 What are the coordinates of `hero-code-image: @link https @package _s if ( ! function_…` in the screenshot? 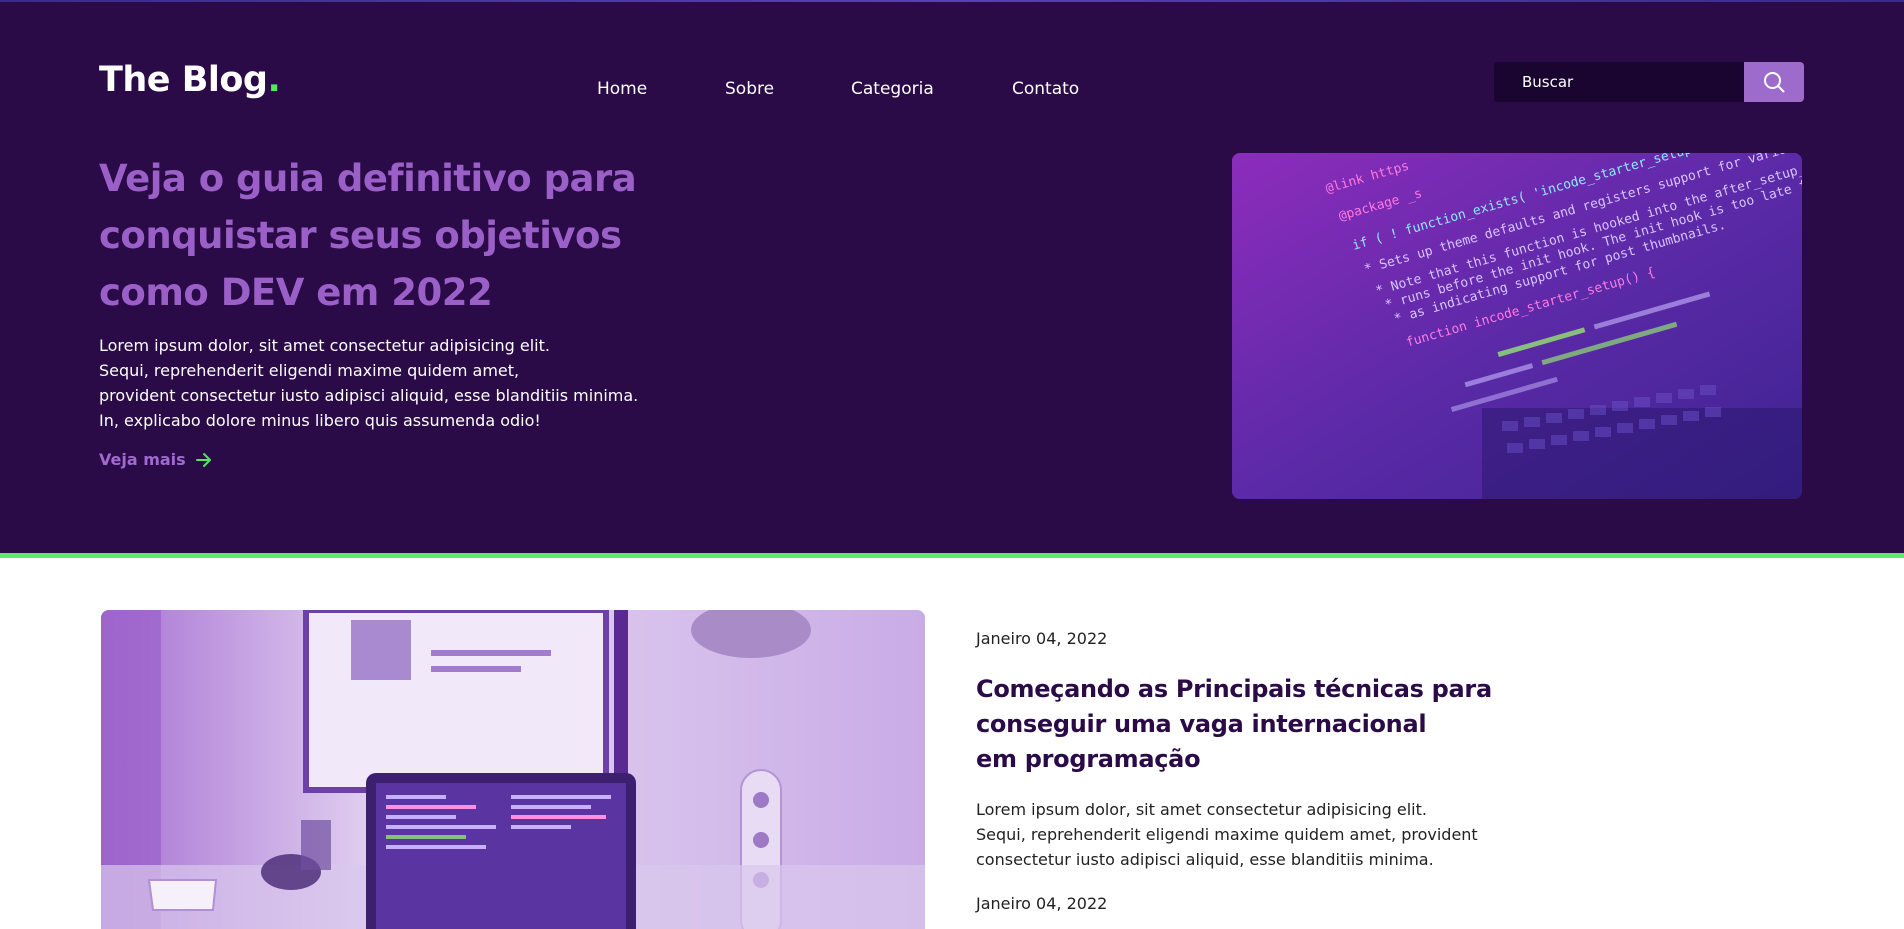 It's located at (1517, 326).